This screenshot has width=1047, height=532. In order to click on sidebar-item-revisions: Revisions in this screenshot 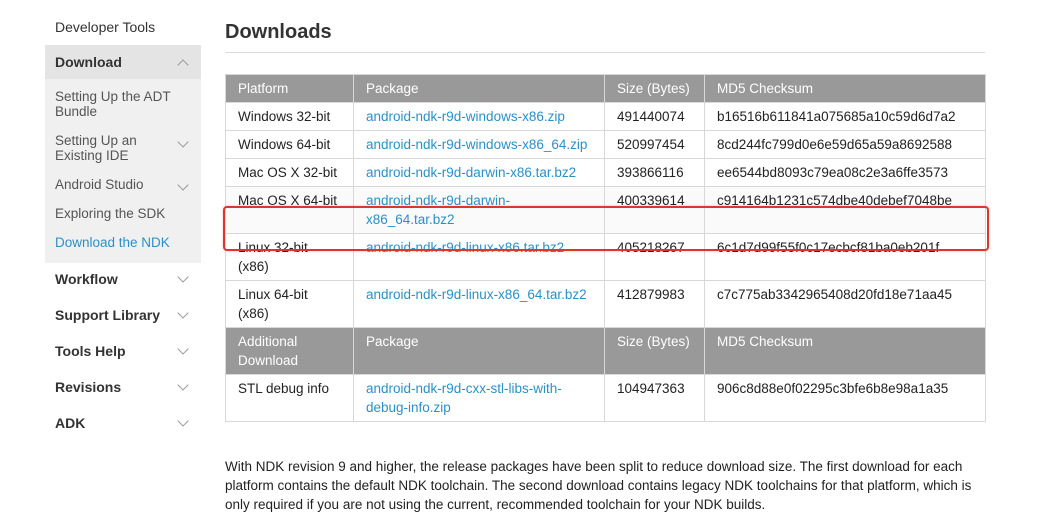, I will do `click(123, 388)`.